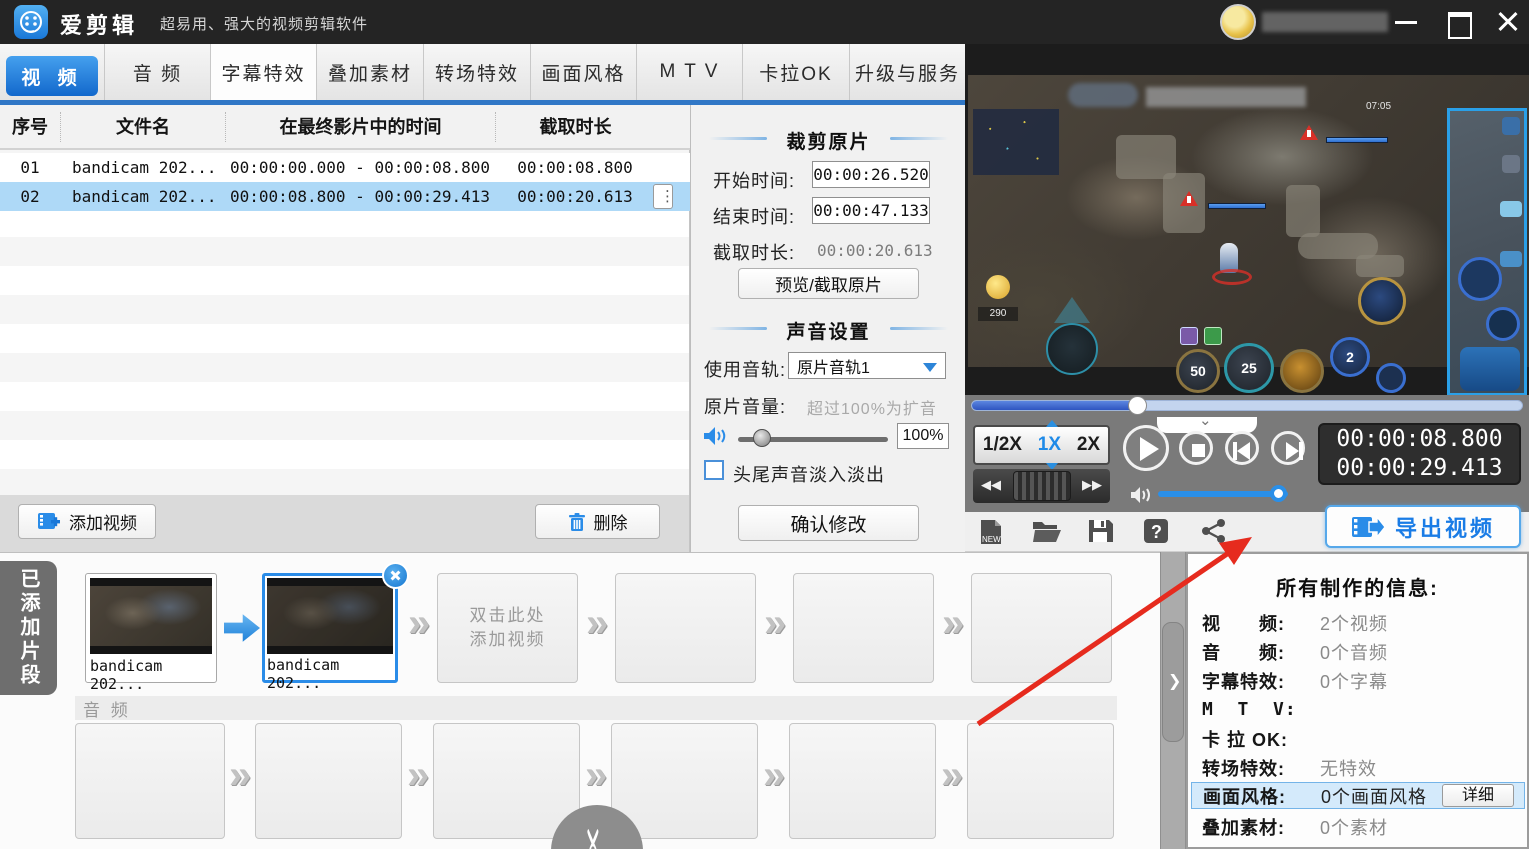  Describe the element at coordinates (1507, 22) in the screenshot. I see `close-button` at that location.